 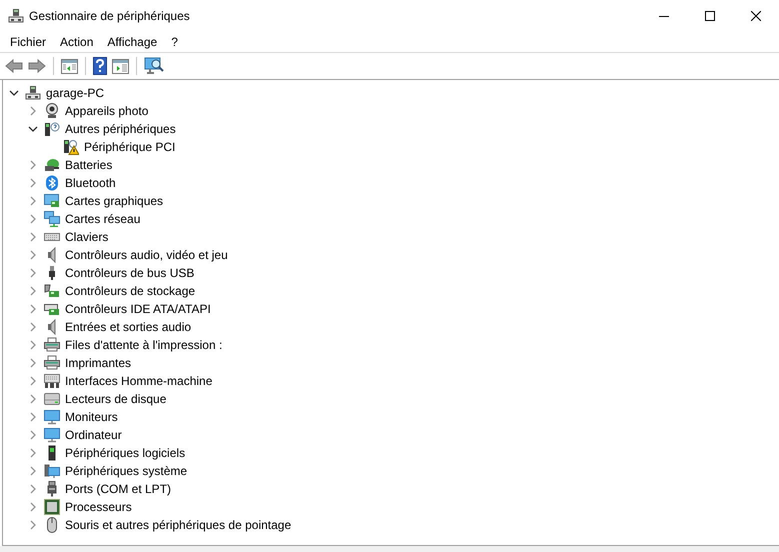 What do you see at coordinates (154, 66) in the screenshot?
I see `scan-monitor-icon` at bounding box center [154, 66].